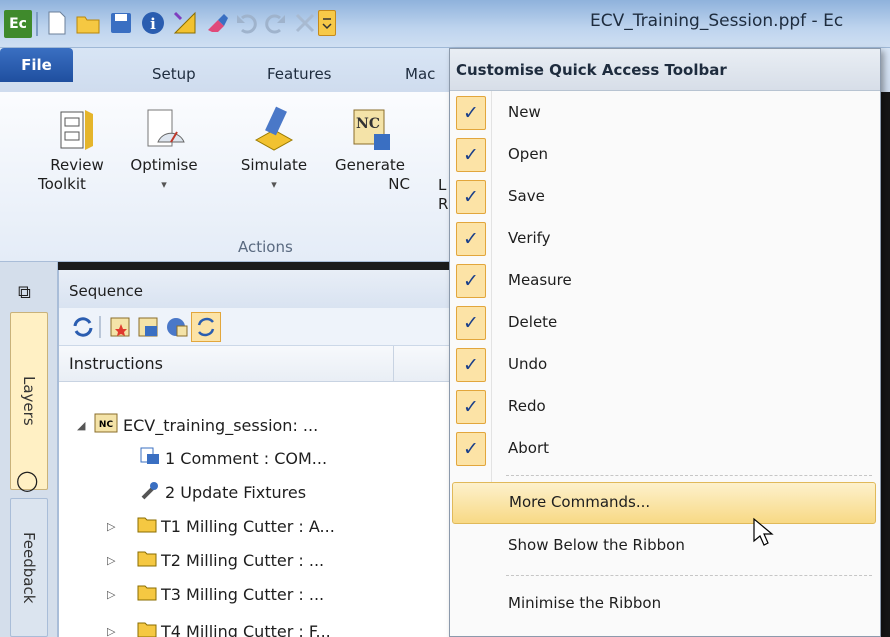 The image size is (890, 637). What do you see at coordinates (528, 364) in the screenshot?
I see `menu-item-label: Undo` at bounding box center [528, 364].